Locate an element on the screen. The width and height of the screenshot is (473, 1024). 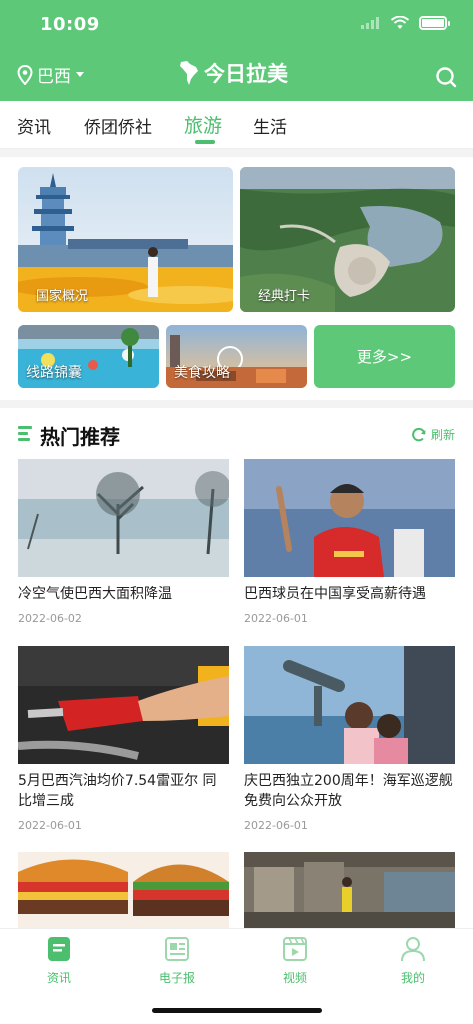
frosty-field-image is located at coordinates (123, 518).